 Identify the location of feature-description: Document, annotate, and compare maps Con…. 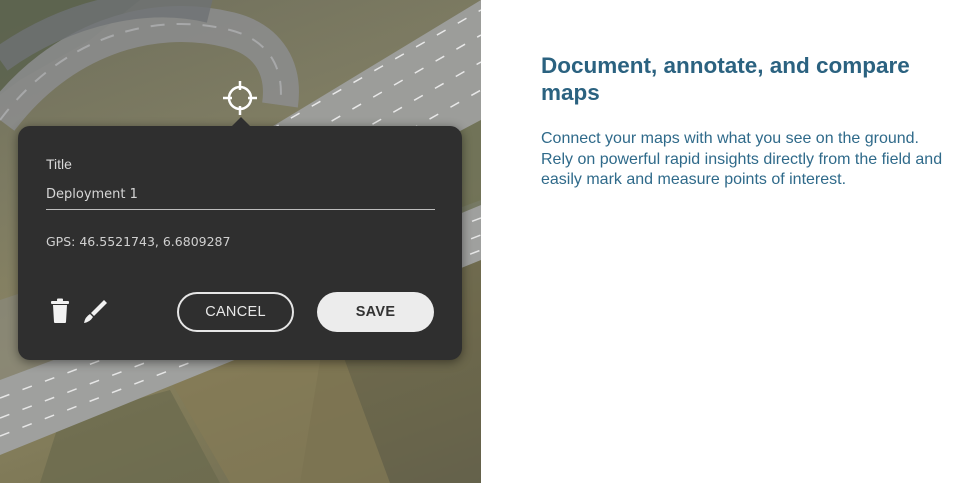
(751, 121).